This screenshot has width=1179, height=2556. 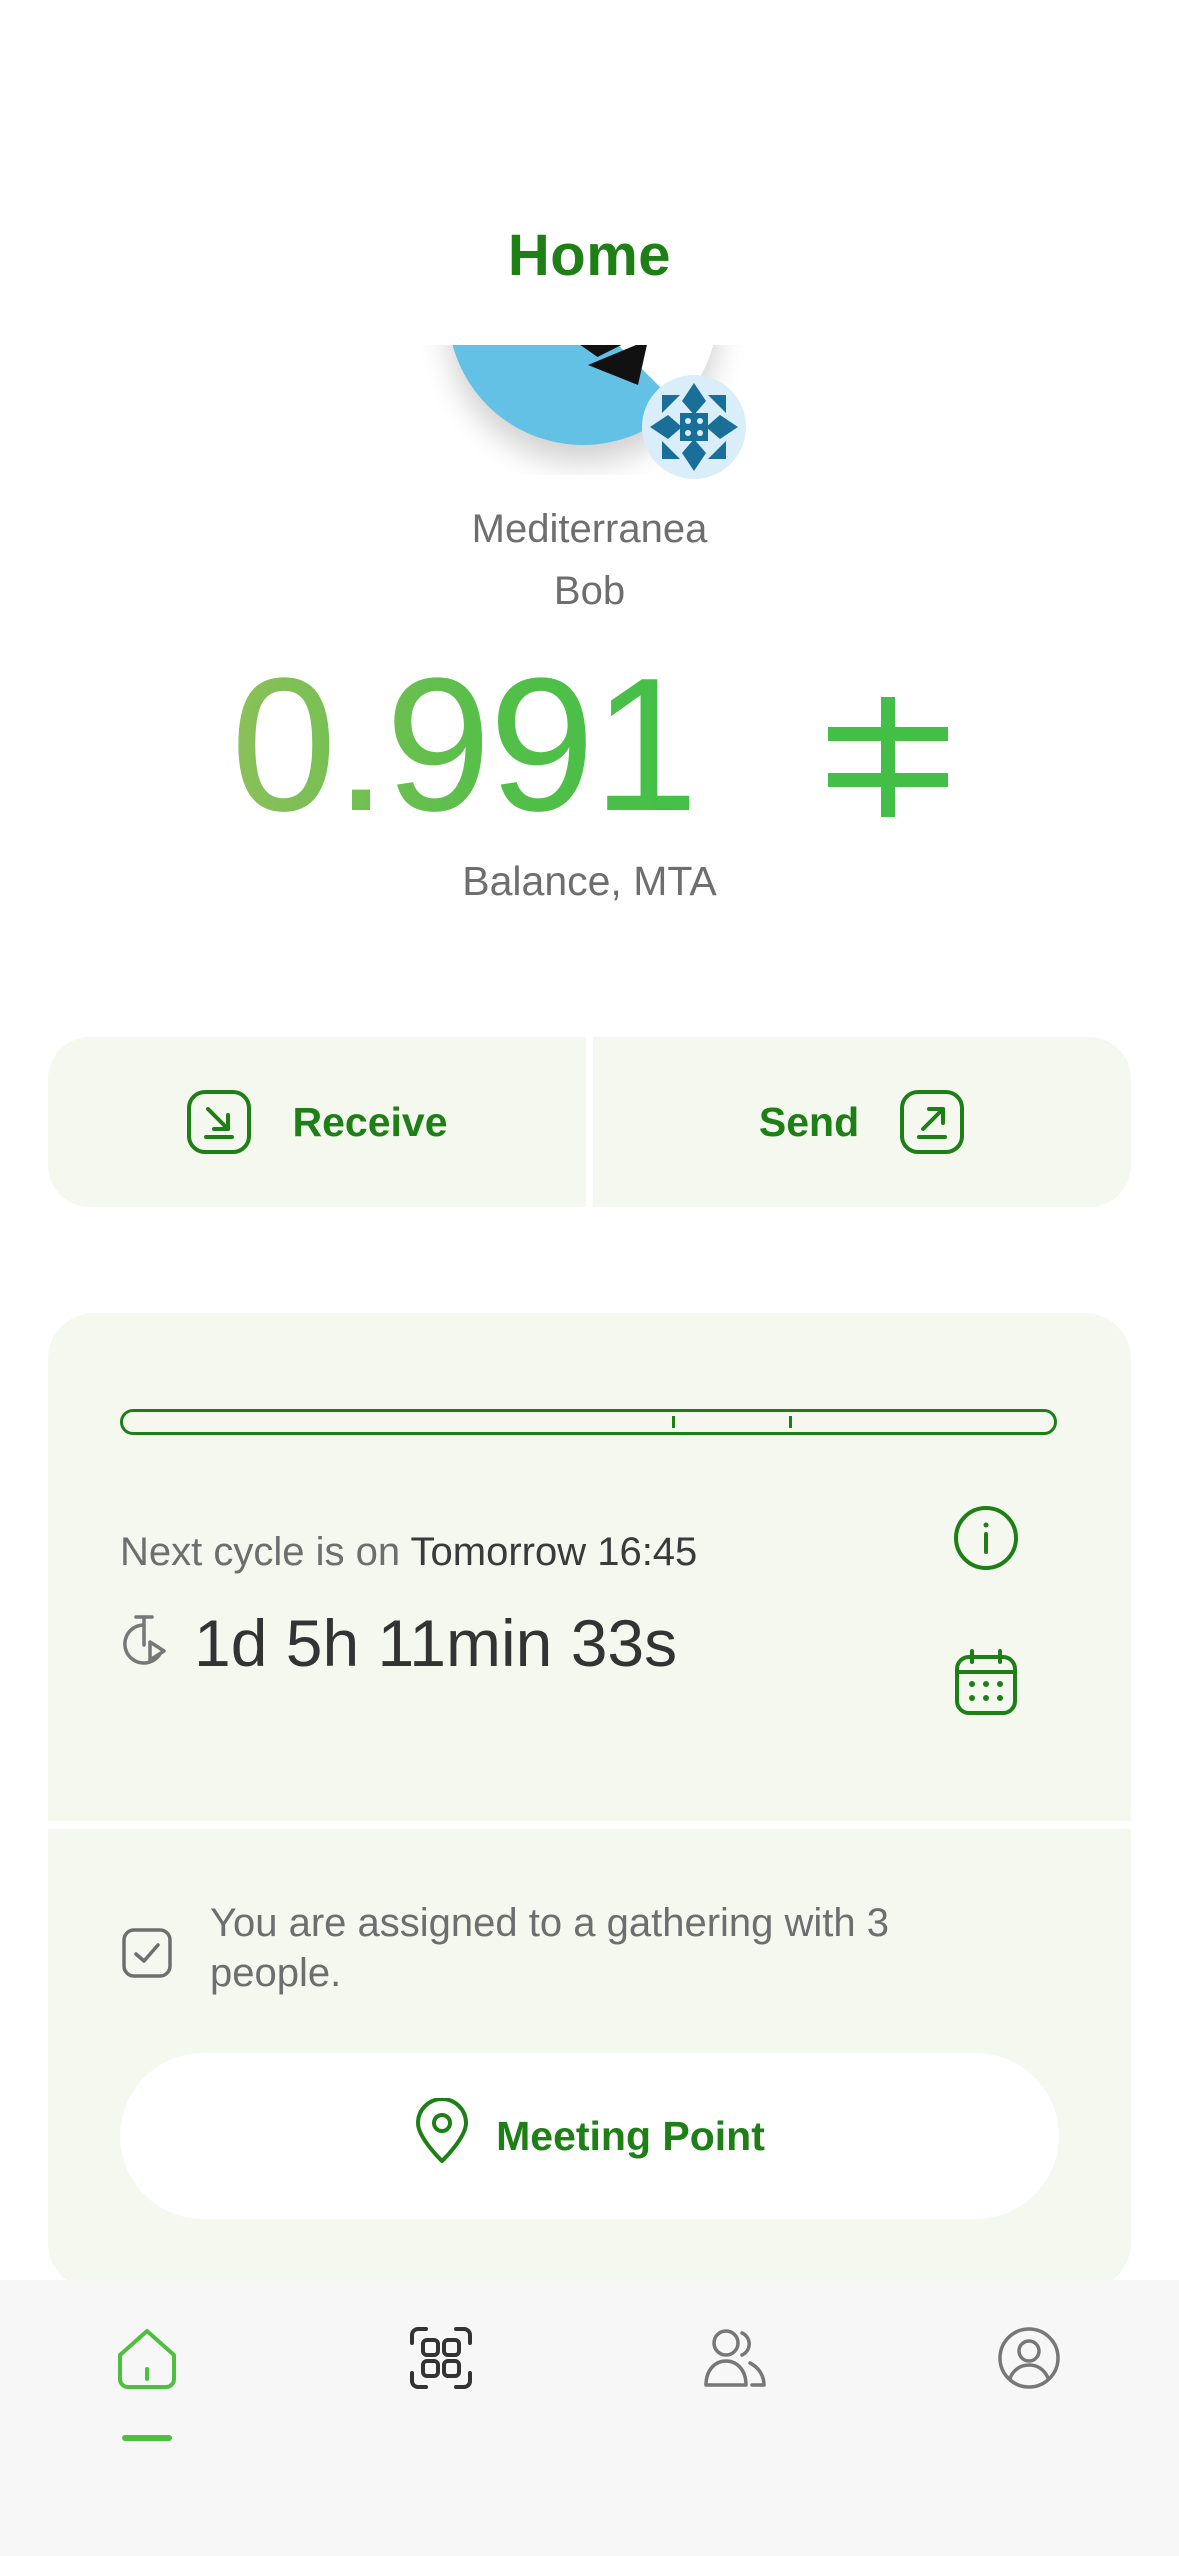 I want to click on tab-contacts, so click(x=735, y=2385).